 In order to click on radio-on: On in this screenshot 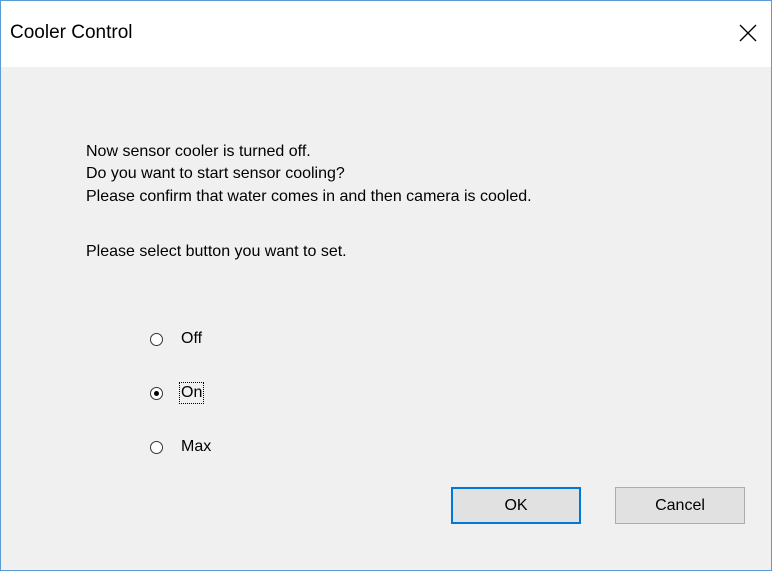, I will do `click(177, 393)`.